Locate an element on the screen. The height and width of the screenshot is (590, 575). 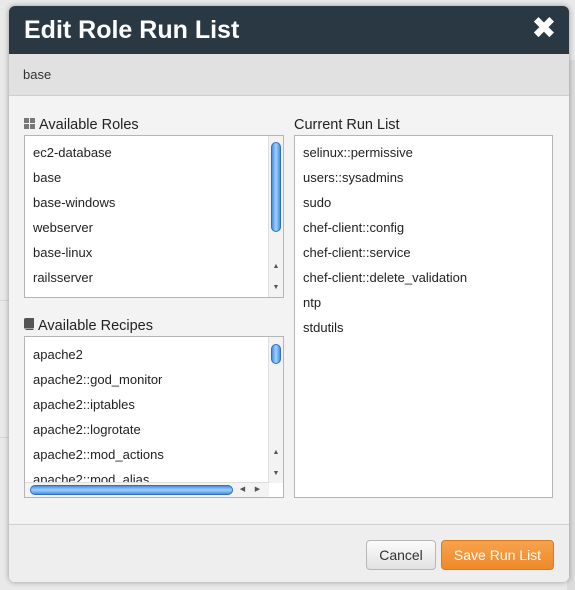
list-item: selinux::permissive is located at coordinates (358, 152).